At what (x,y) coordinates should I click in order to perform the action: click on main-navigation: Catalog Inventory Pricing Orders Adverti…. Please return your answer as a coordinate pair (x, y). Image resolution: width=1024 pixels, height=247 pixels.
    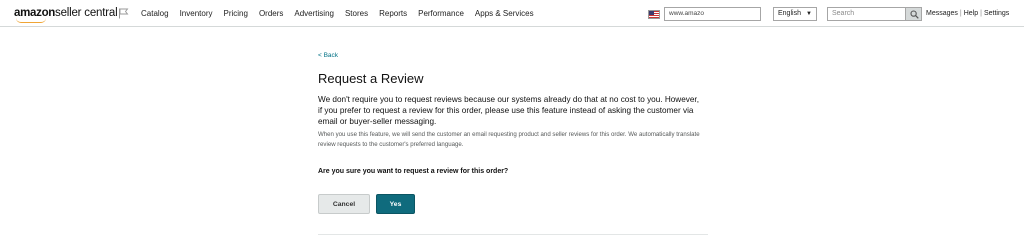
    Looking at the image, I should click on (343, 14).